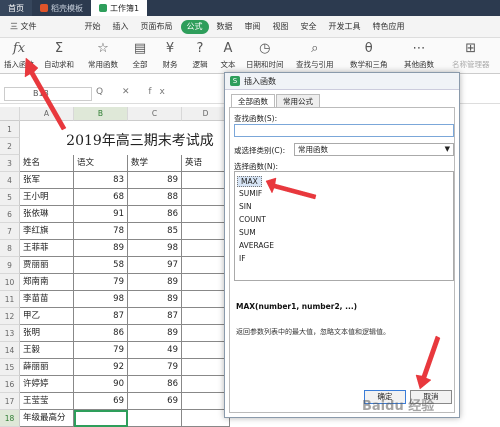 The height and width of the screenshot is (427, 500). What do you see at coordinates (101, 384) in the screenshot?
I see `chinese-score-cell: 90` at bounding box center [101, 384].